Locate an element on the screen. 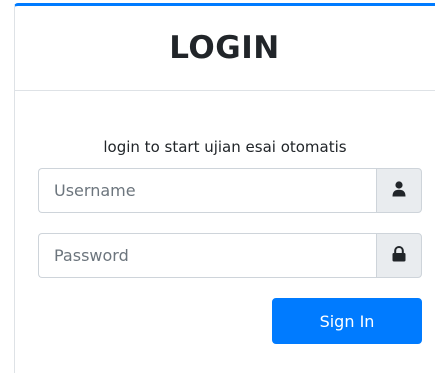 The width and height of the screenshot is (435, 373). username-addon is located at coordinates (399, 190).